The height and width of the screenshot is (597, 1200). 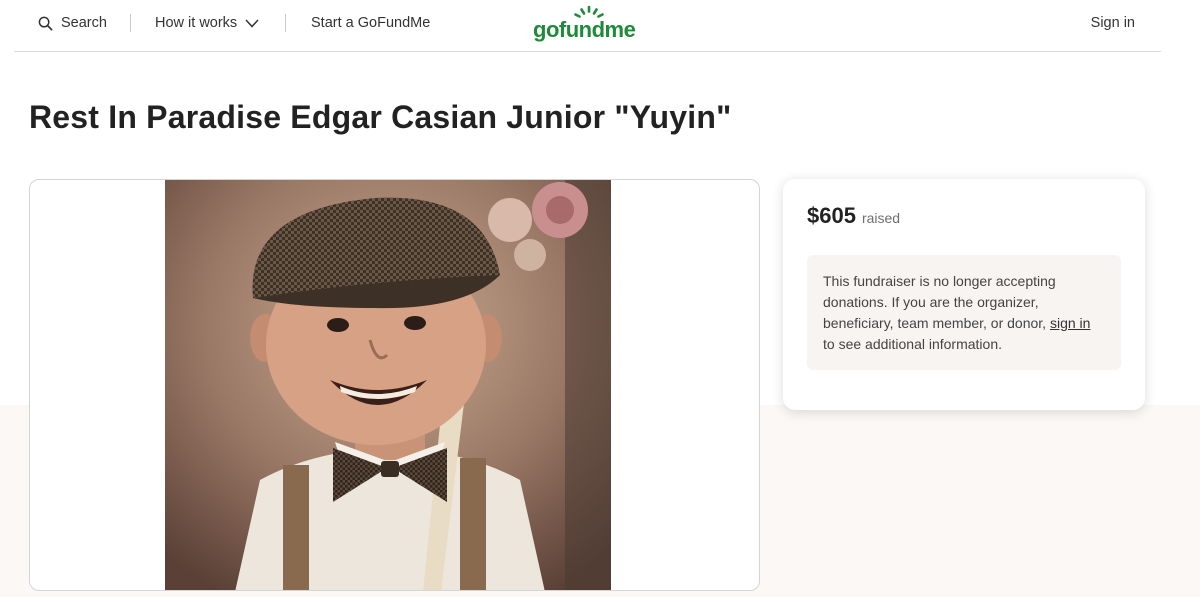 I want to click on gofundme-logo: gofundme, so click(x=587, y=24).